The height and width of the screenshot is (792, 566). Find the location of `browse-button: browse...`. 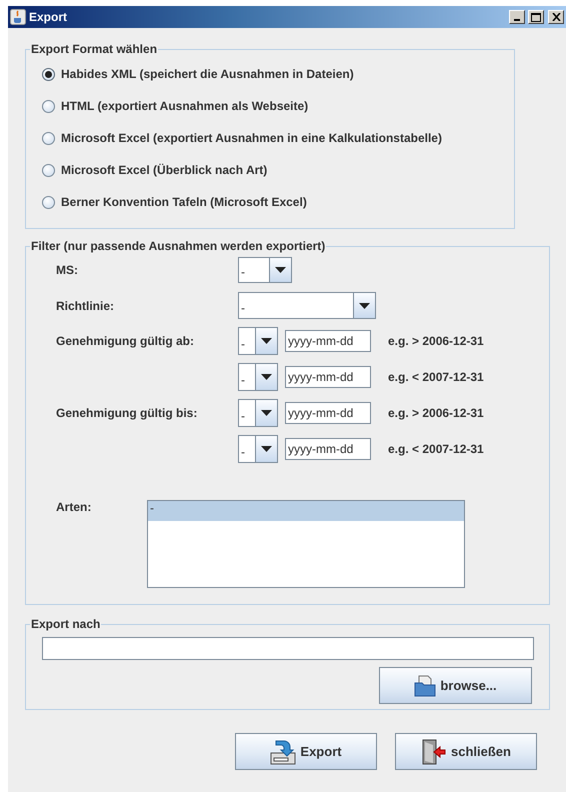

browse-button: browse... is located at coordinates (455, 685).